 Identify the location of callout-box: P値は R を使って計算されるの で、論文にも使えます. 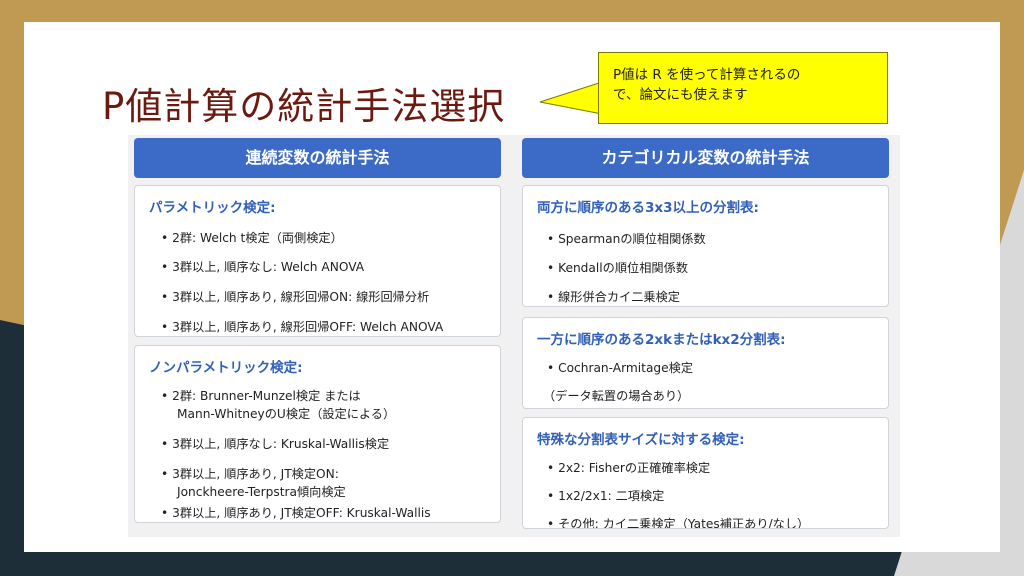
(743, 88).